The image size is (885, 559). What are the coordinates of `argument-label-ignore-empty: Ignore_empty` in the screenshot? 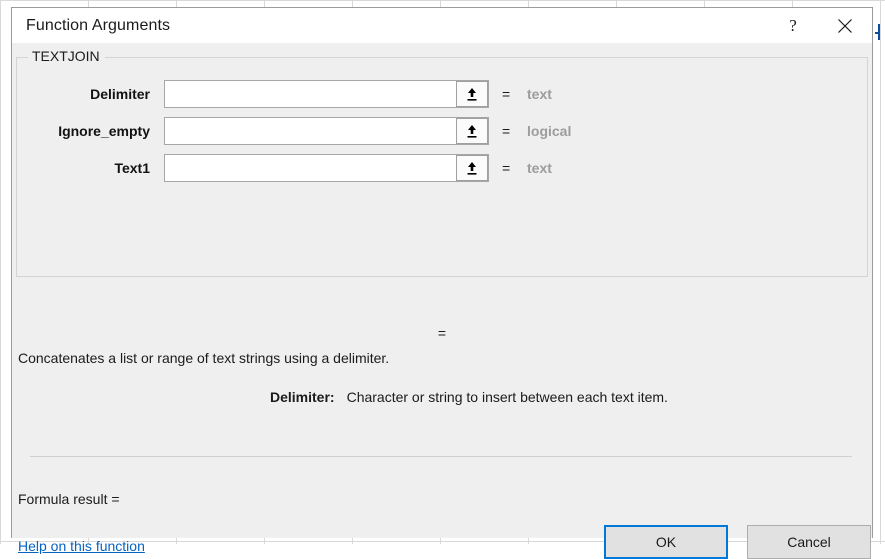 It's located at (104, 131).